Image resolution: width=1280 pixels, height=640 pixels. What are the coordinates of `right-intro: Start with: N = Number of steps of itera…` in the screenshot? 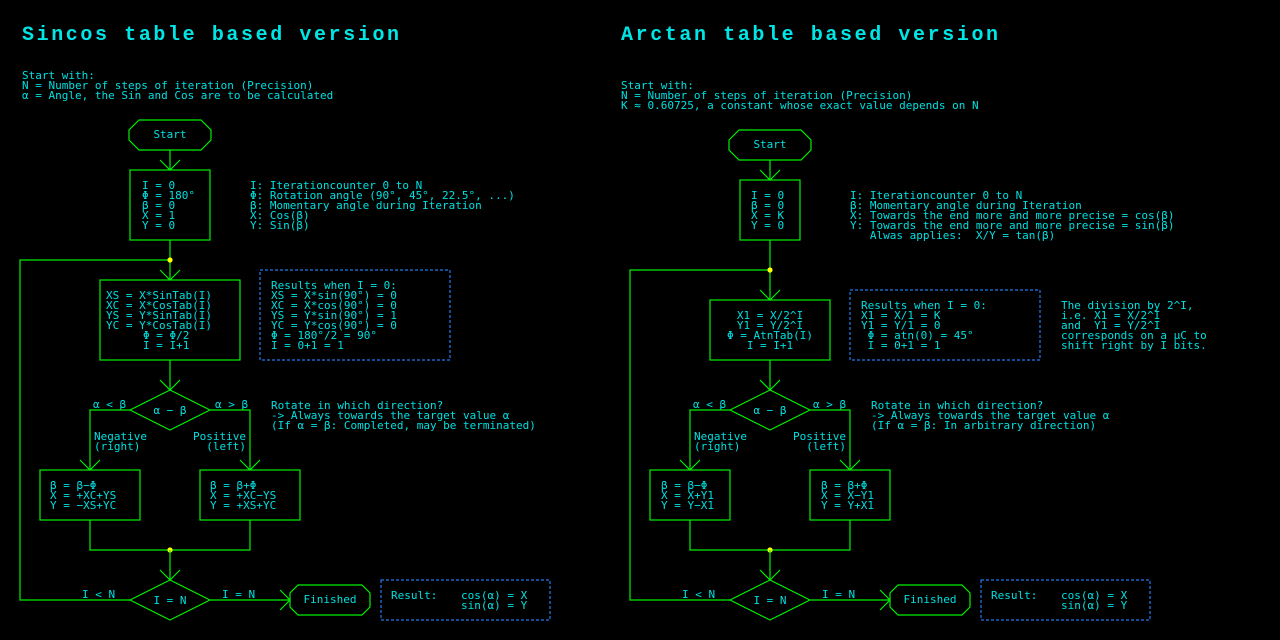 It's located at (800, 95).